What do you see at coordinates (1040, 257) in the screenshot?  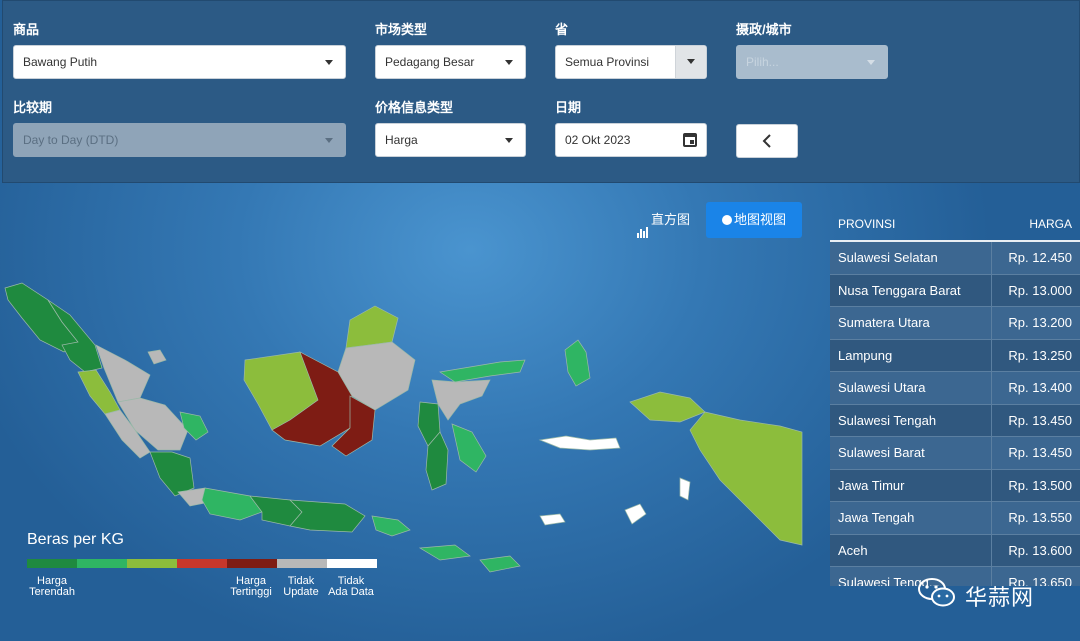 I see `price-cell: Rp. 12.450` at bounding box center [1040, 257].